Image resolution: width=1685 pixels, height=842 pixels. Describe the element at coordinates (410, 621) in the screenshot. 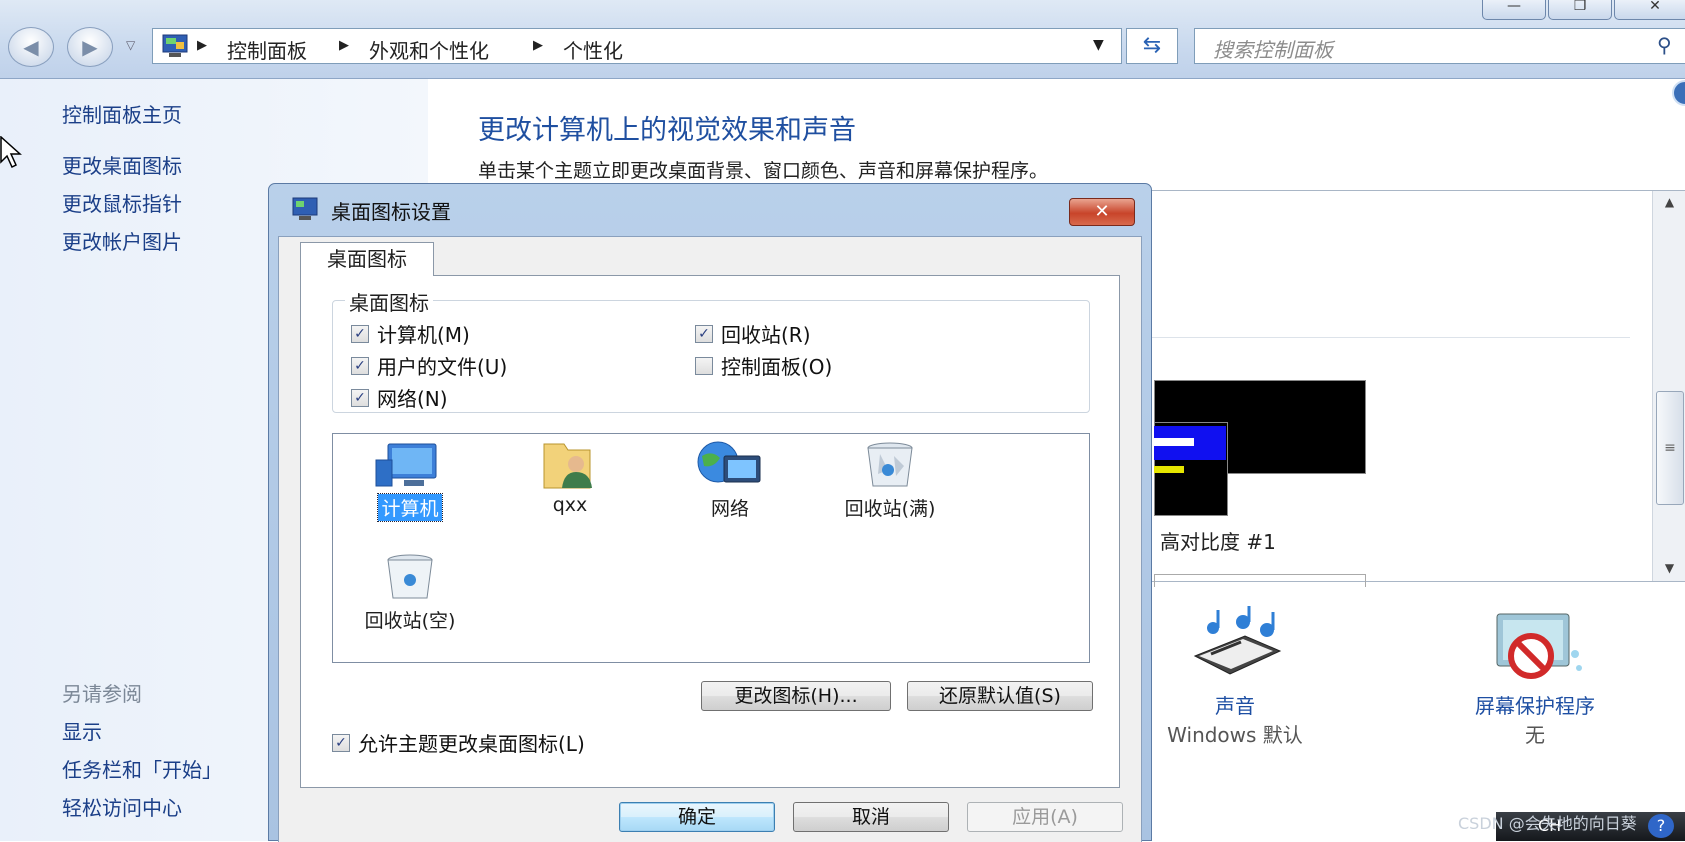

I see `recycle-bin-empty-icon-label: 回收站(空)` at that location.